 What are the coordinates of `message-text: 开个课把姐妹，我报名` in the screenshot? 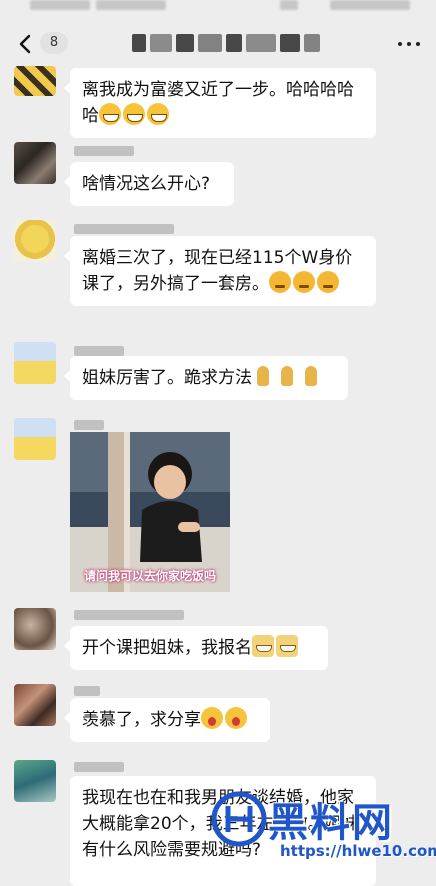 It's located at (167, 648).